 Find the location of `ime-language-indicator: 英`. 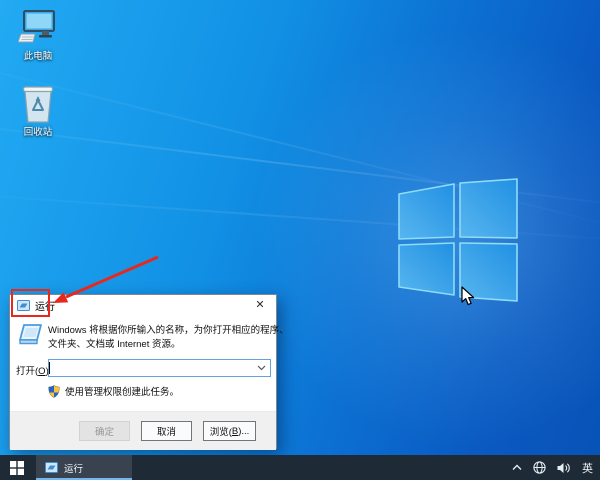

ime-language-indicator: 英 is located at coordinates (587, 468).